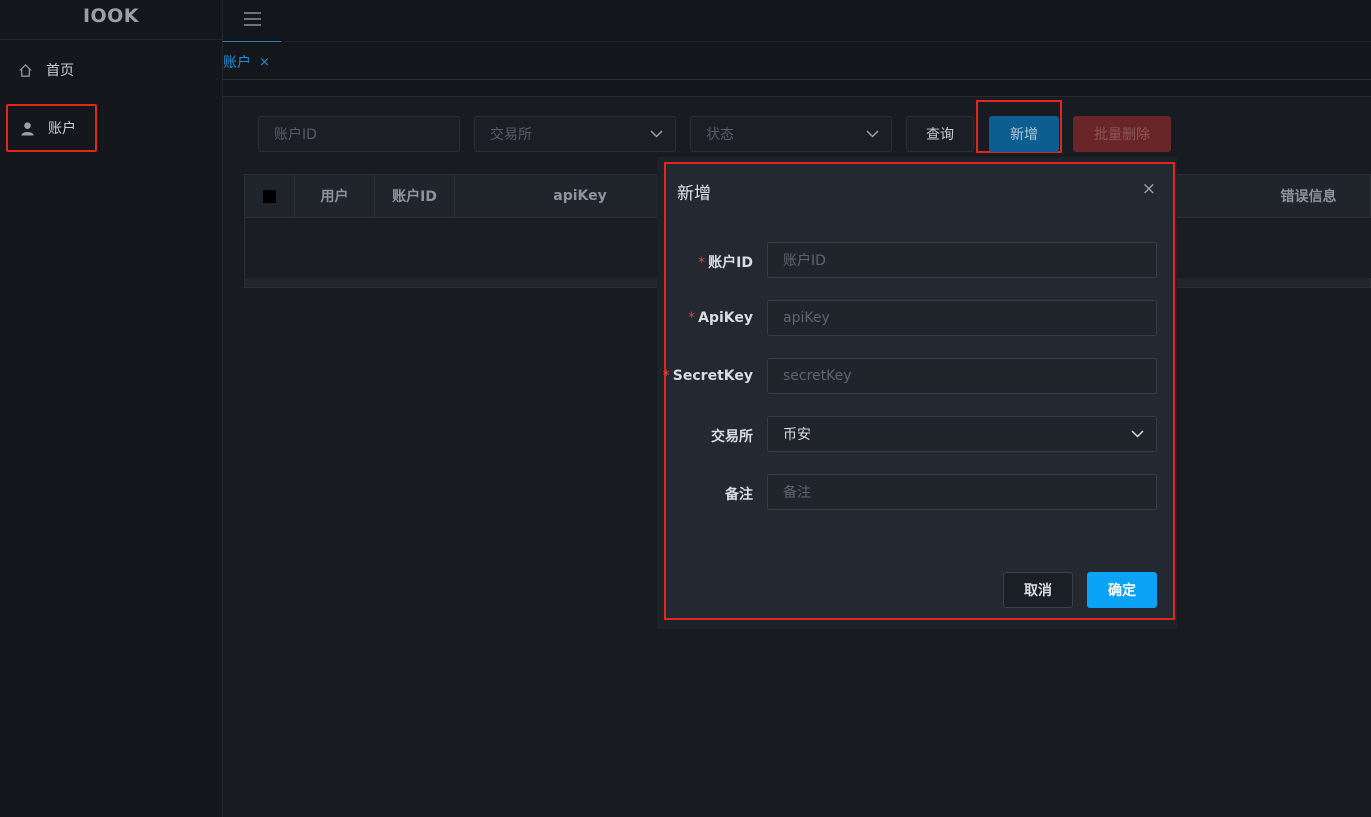 This screenshot has height=817, width=1371. I want to click on sidebar-item-label: 账户, so click(62, 129).